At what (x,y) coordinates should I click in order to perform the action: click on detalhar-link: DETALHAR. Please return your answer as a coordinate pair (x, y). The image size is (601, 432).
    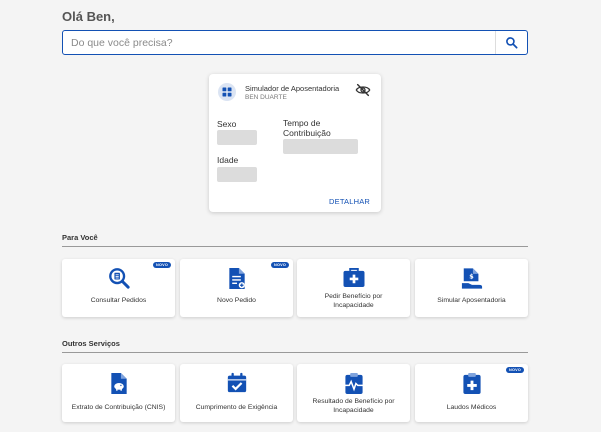
    Looking at the image, I should click on (349, 201).